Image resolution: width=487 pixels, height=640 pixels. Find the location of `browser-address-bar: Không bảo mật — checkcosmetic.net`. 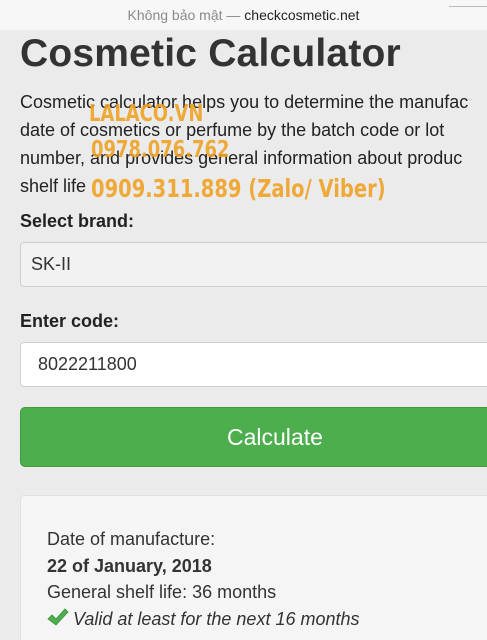

browser-address-bar: Không bảo mật — checkcosmetic.net is located at coordinates (243, 15).